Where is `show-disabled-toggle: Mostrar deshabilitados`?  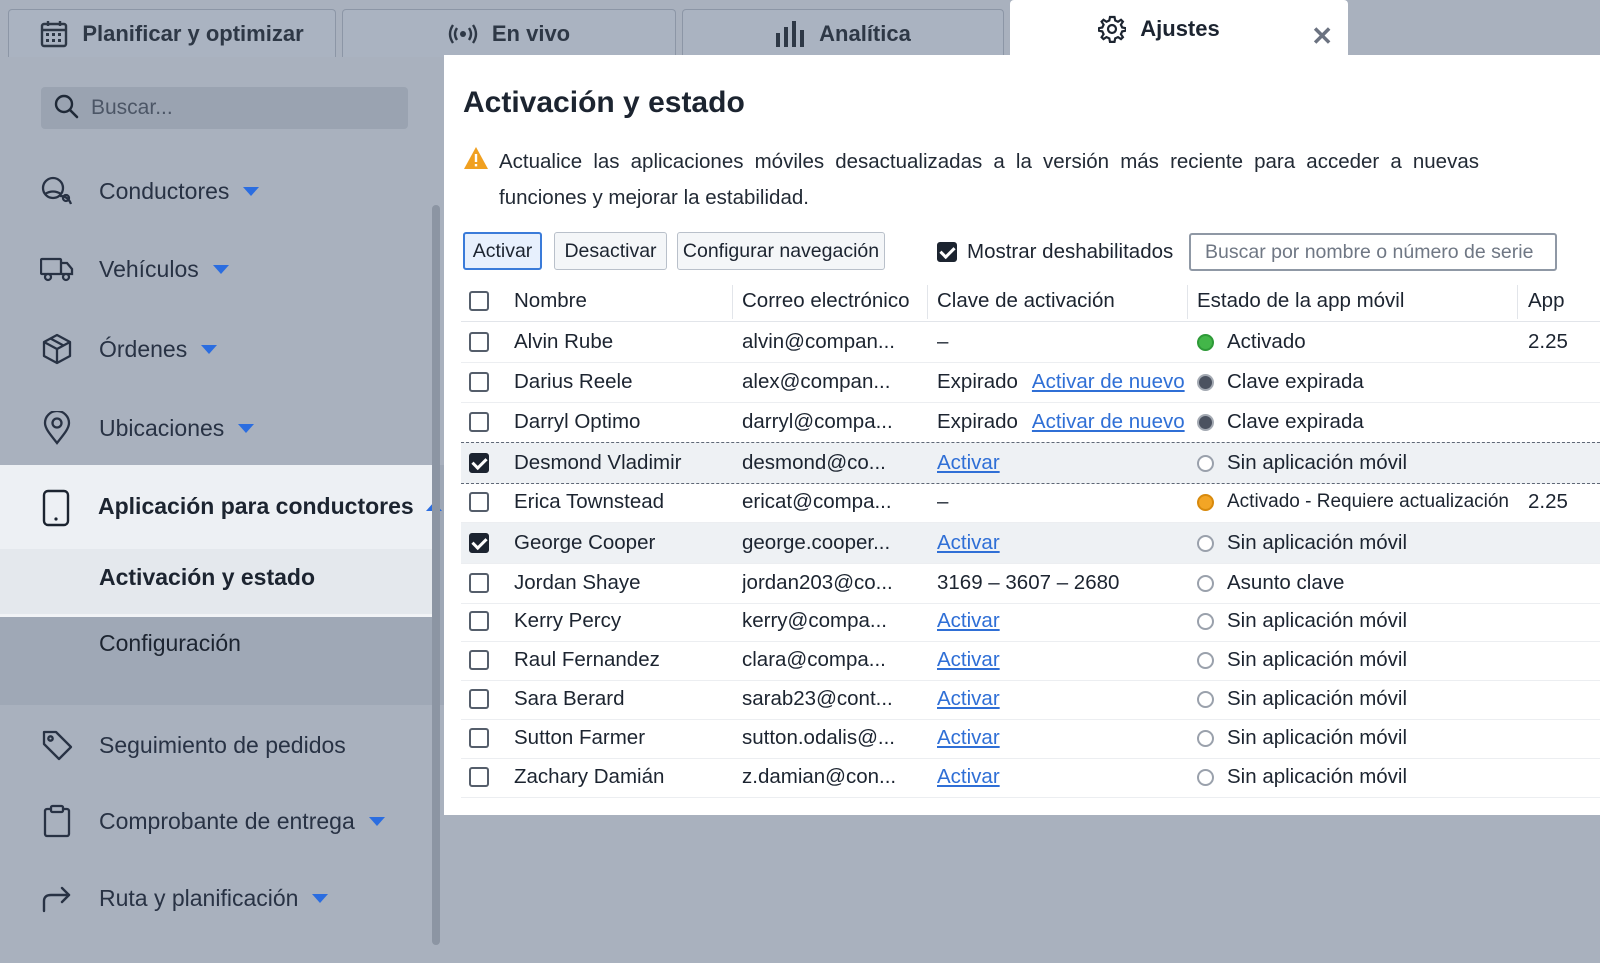 show-disabled-toggle: Mostrar deshabilitados is located at coordinates (1055, 252).